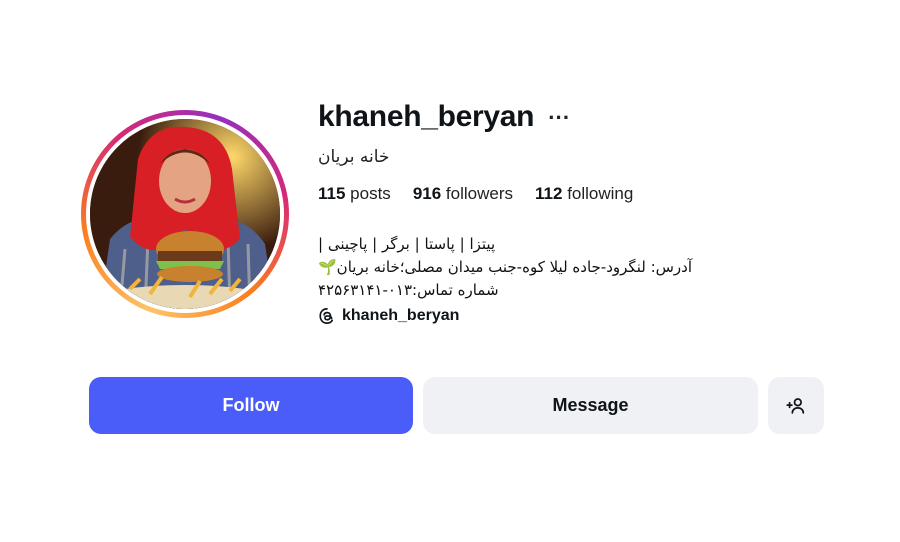 The height and width of the screenshot is (542, 900). I want to click on profile-stats: 115 posts 916 followers 112 following, so click(475, 194).